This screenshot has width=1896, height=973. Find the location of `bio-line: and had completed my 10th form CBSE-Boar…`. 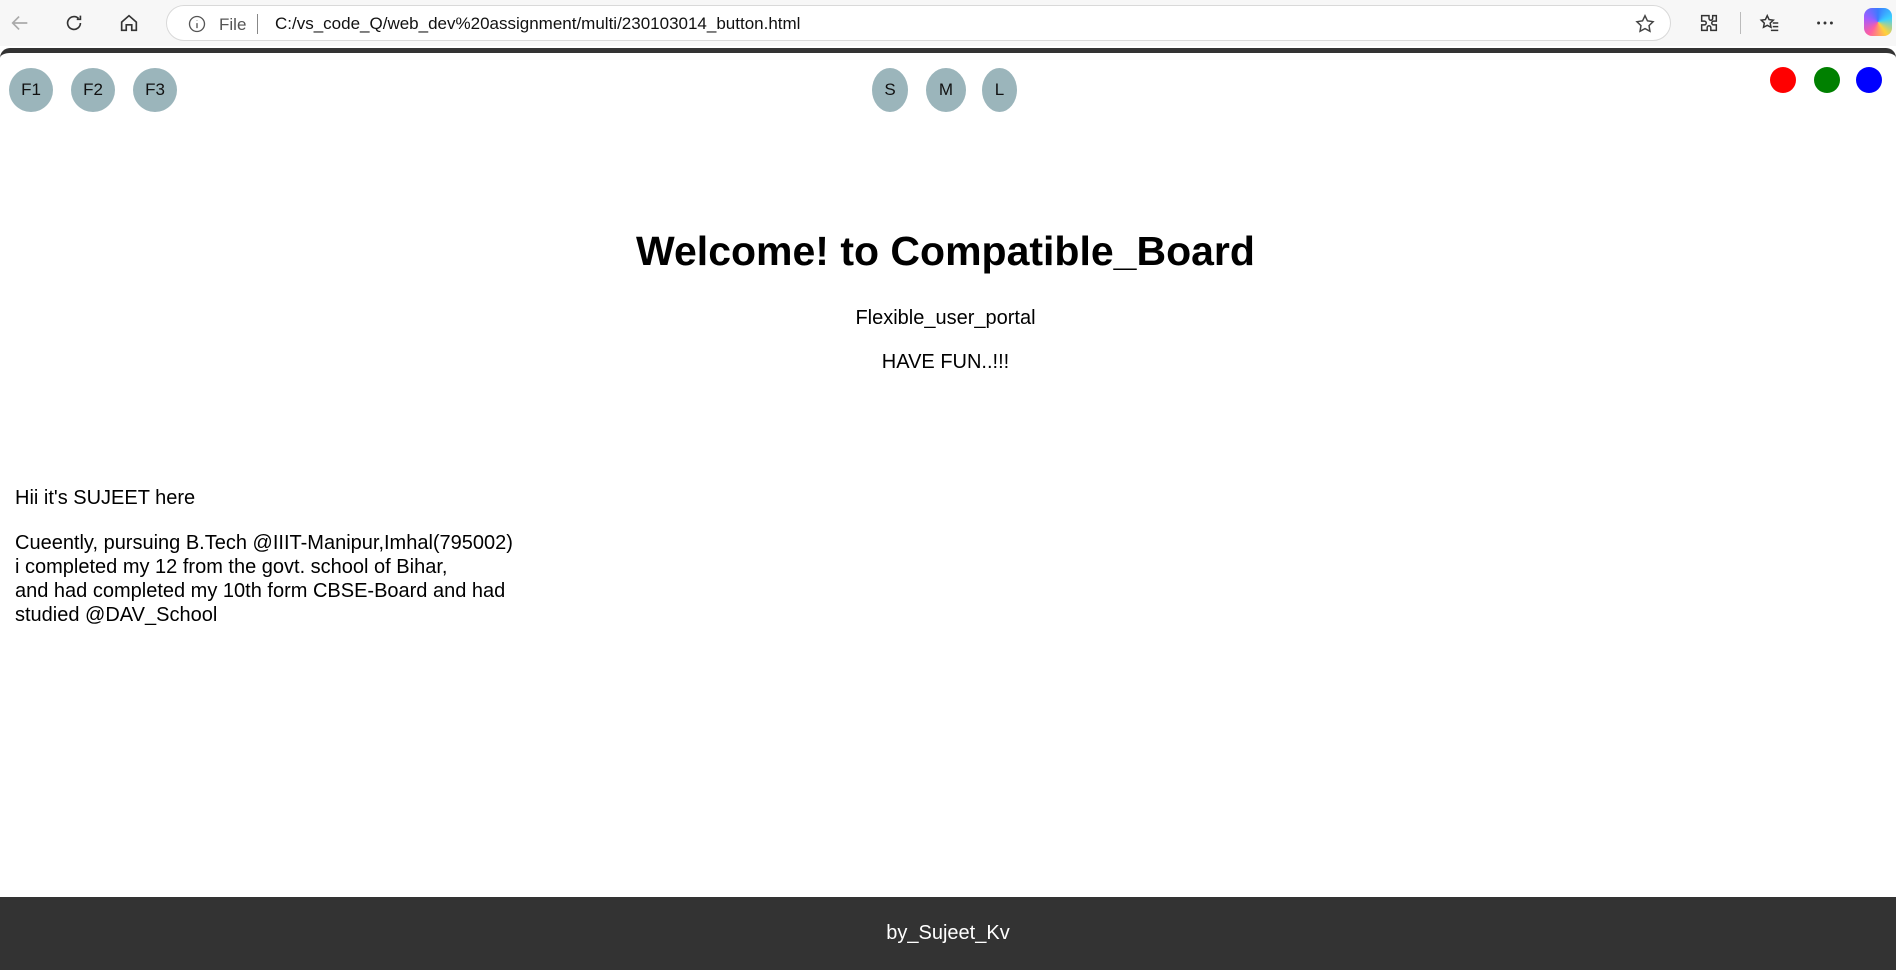

bio-line: and had completed my 10th form CBSE-Boar… is located at coordinates (260, 591).